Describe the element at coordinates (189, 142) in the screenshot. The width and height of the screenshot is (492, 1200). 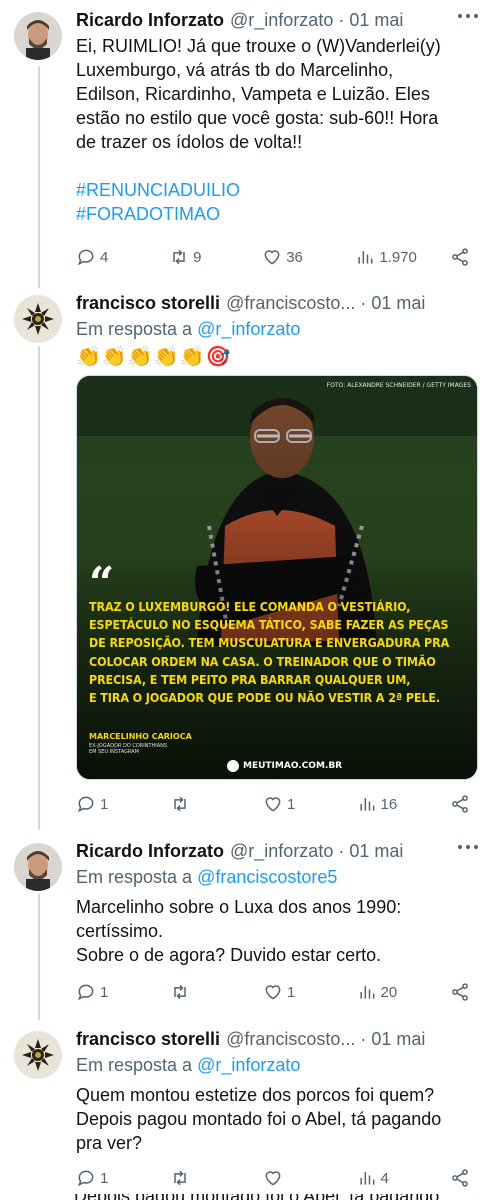
I see `tweet-text-line: de trazer os ídolos de volta!!` at that location.